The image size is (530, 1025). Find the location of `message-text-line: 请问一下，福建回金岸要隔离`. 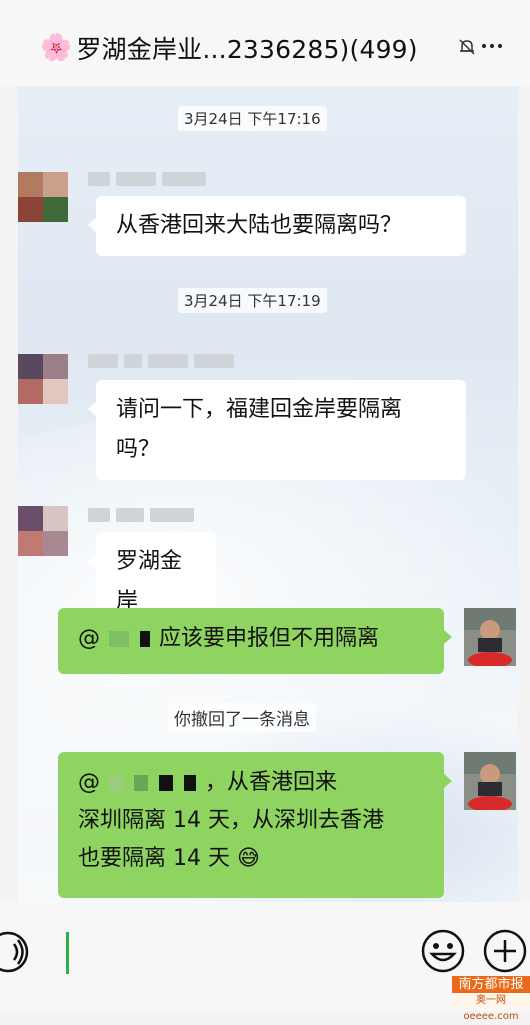

message-text-line: 请问一下，福建回金岸要隔离 is located at coordinates (259, 409).